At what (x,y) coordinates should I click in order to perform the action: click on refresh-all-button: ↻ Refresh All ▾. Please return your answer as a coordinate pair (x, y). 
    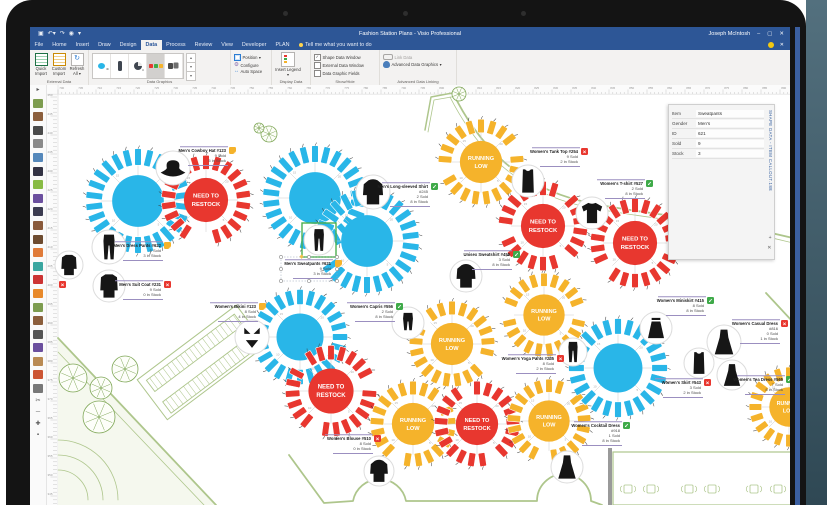
    Looking at the image, I should click on (77, 64).